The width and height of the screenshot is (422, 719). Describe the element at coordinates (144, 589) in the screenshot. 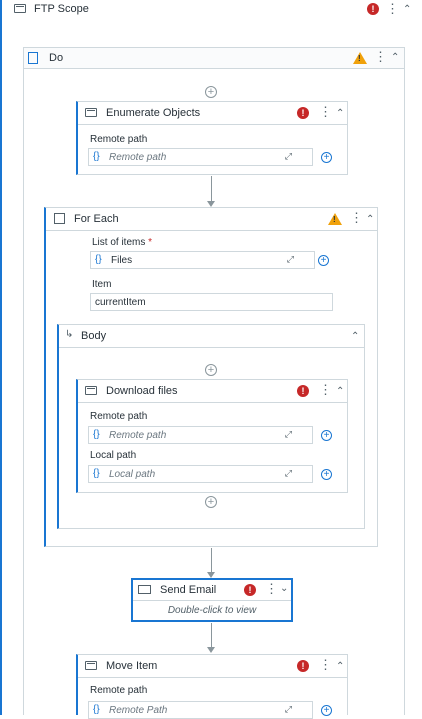

I see `email-icon` at that location.